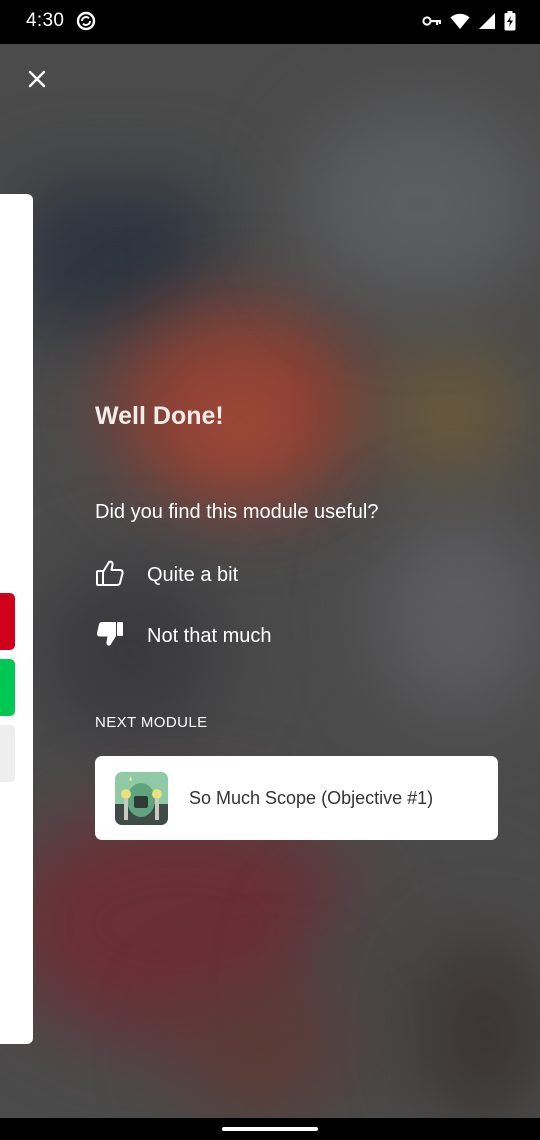 This screenshot has width=540, height=1140. Describe the element at coordinates (237, 512) in the screenshot. I see `feedback-question: Did you find this module useful?` at that location.